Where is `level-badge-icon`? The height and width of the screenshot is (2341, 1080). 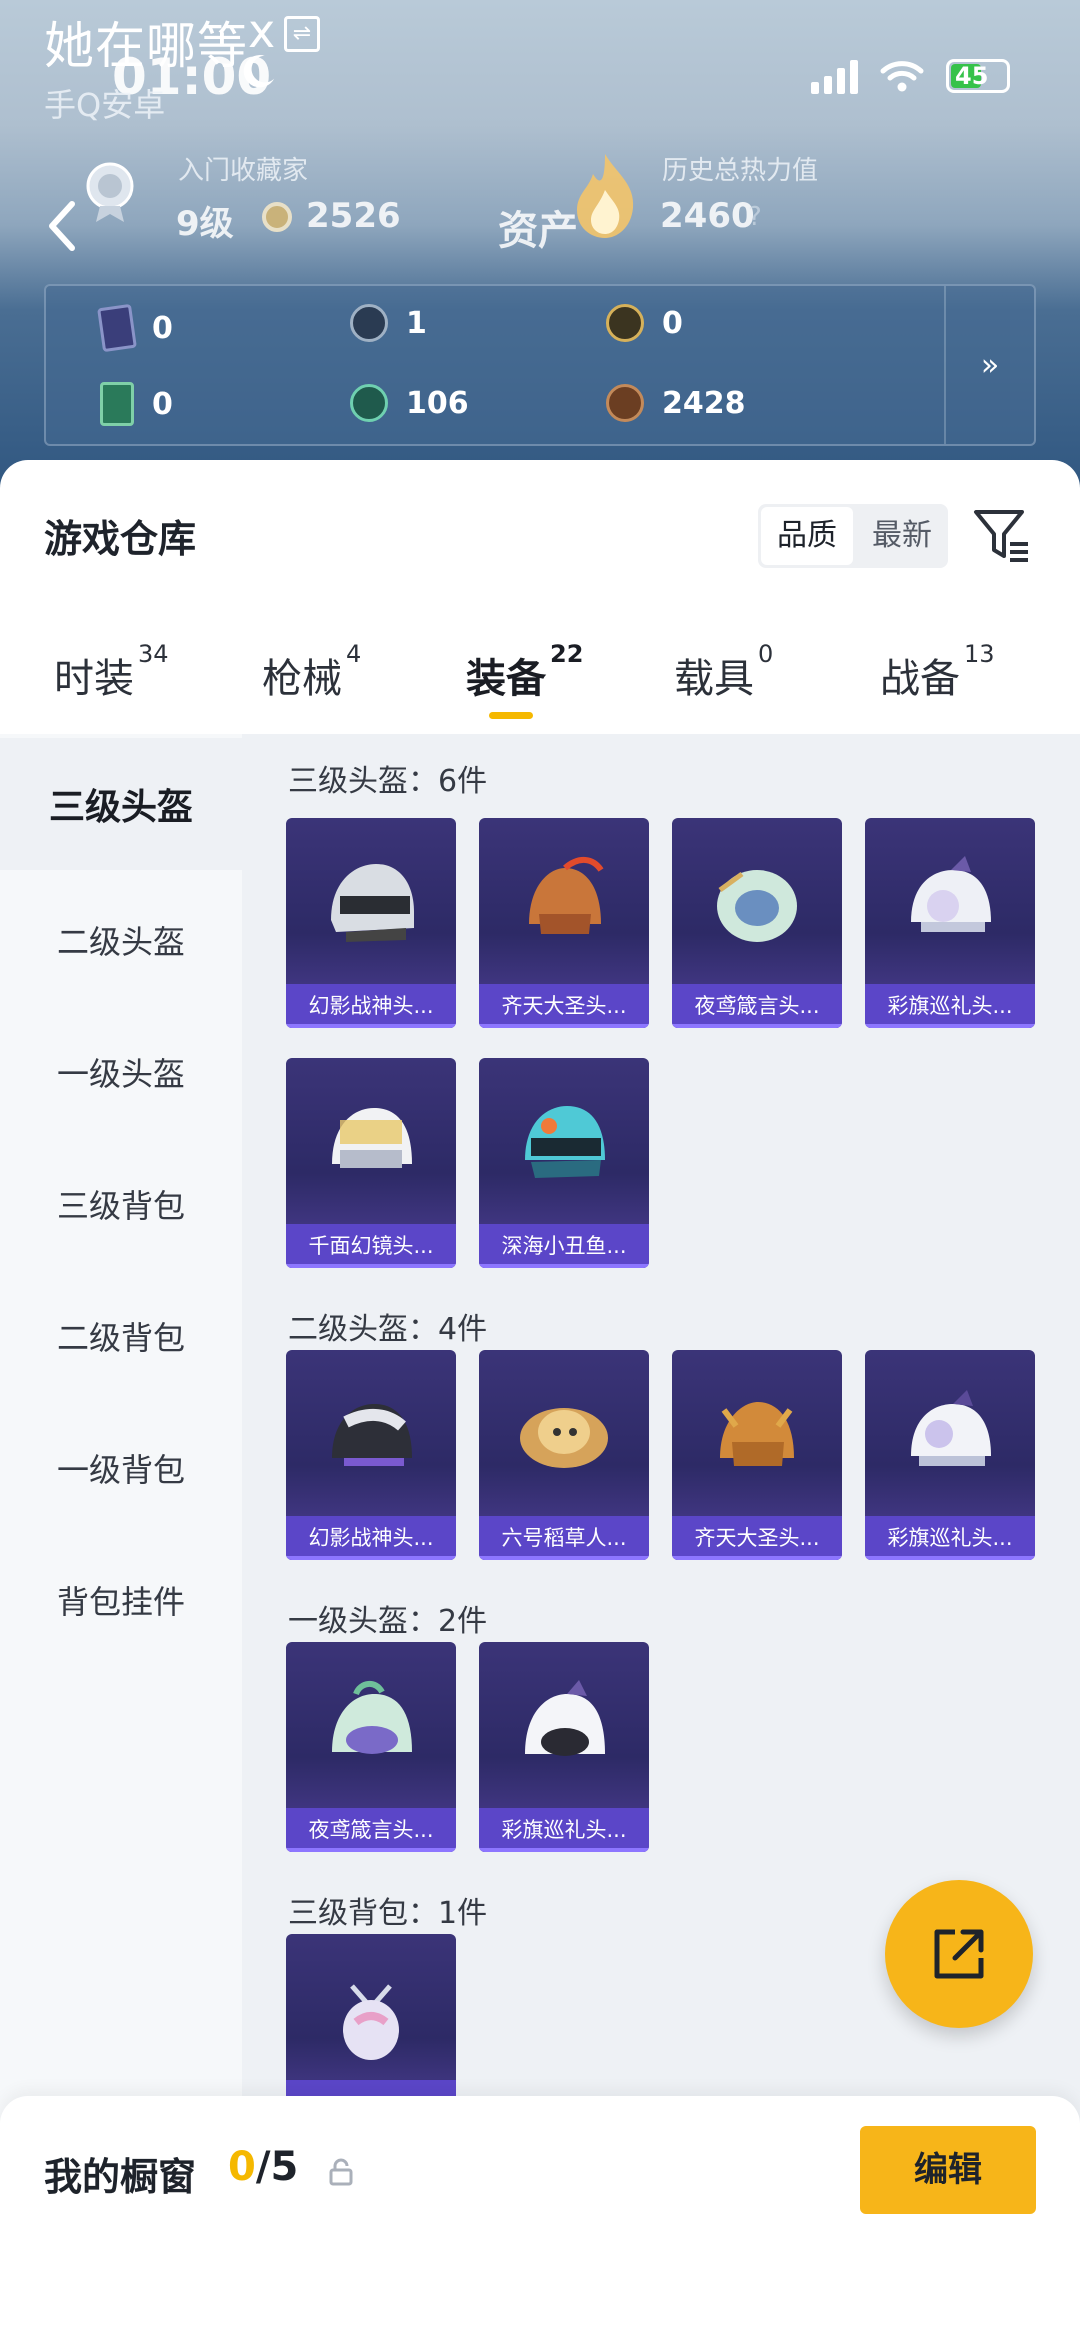 level-badge-icon is located at coordinates (110, 192).